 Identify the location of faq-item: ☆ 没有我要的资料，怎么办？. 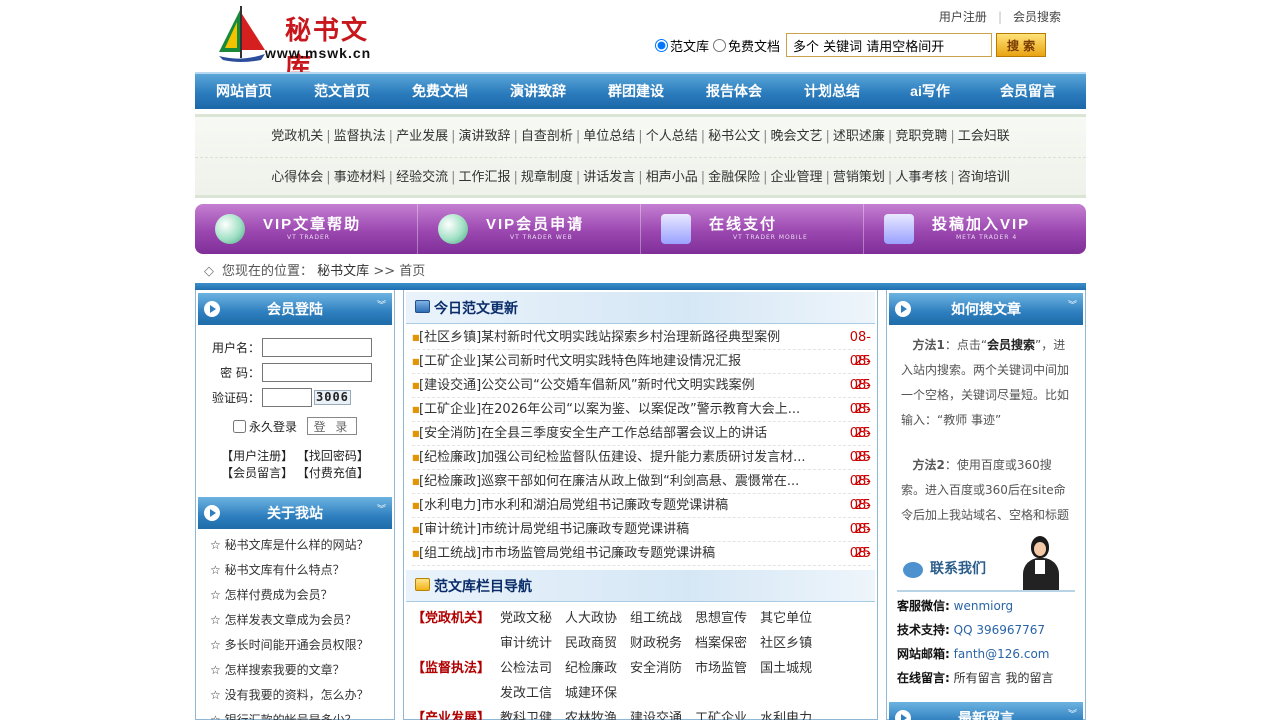
(302, 695).